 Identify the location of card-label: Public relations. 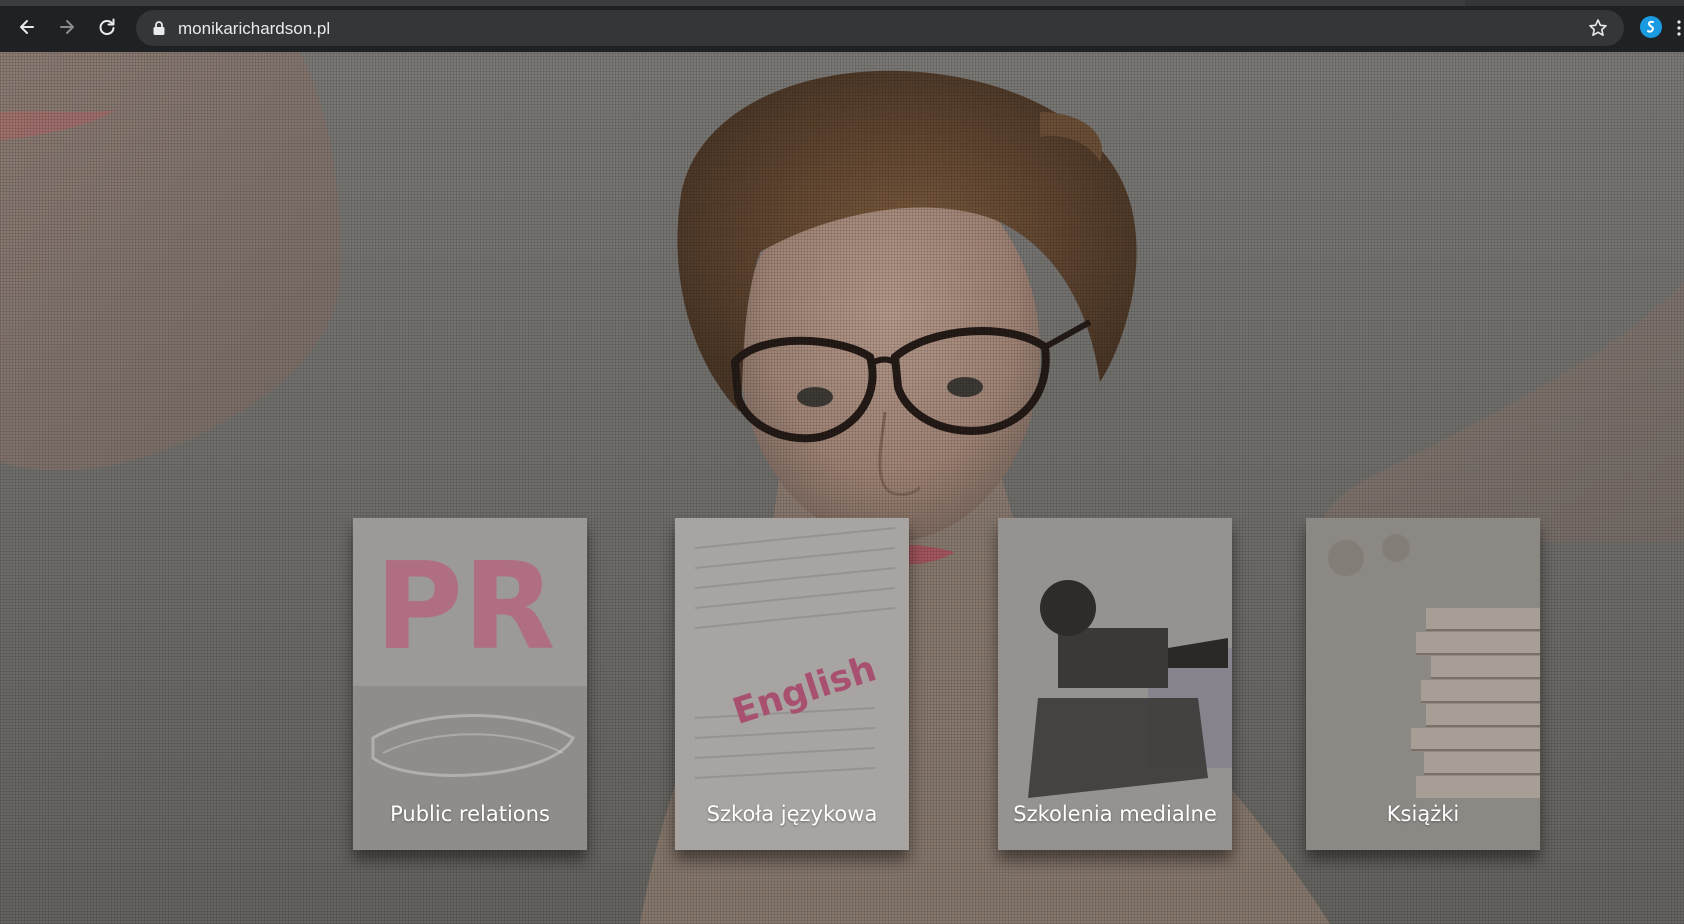
(470, 814).